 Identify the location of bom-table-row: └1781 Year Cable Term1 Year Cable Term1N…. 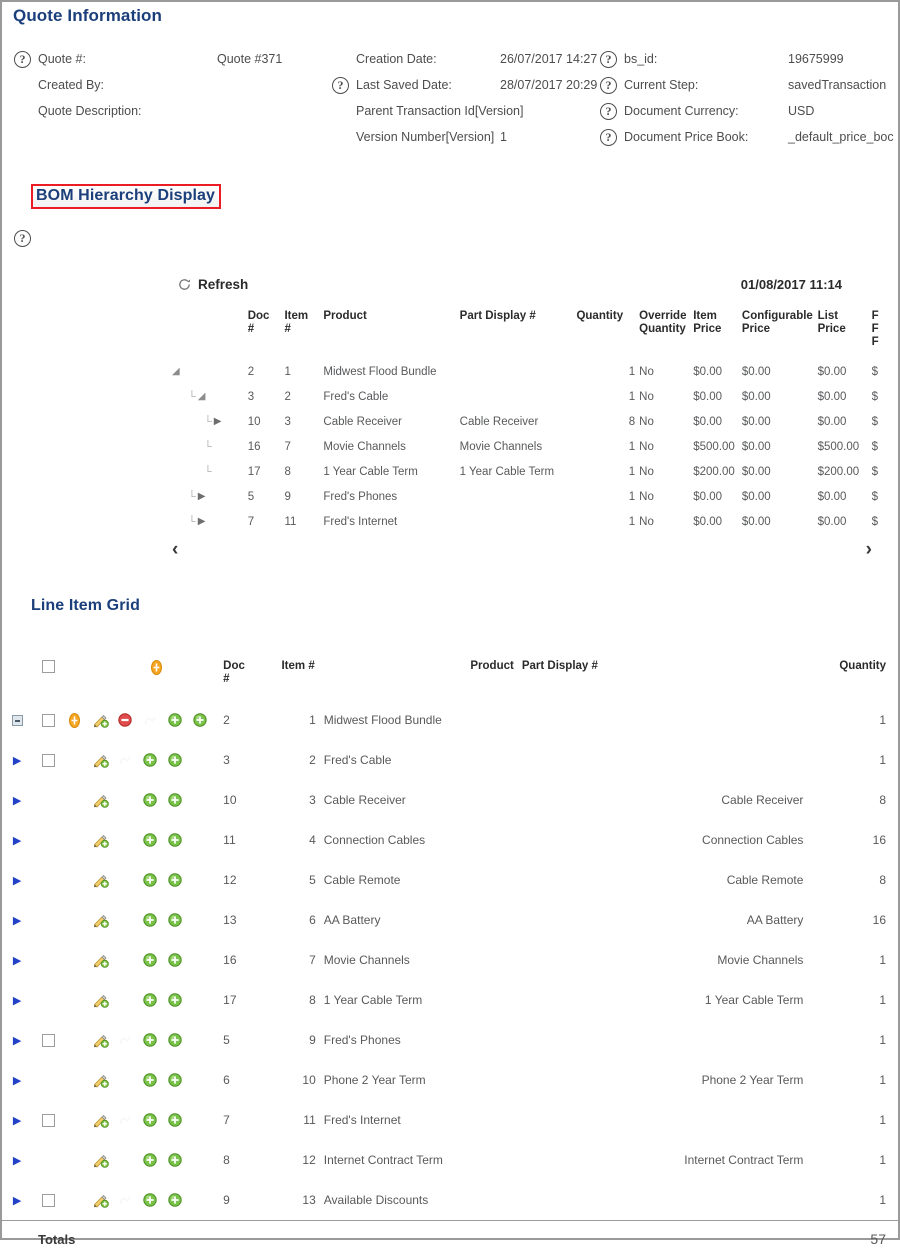
(536, 471).